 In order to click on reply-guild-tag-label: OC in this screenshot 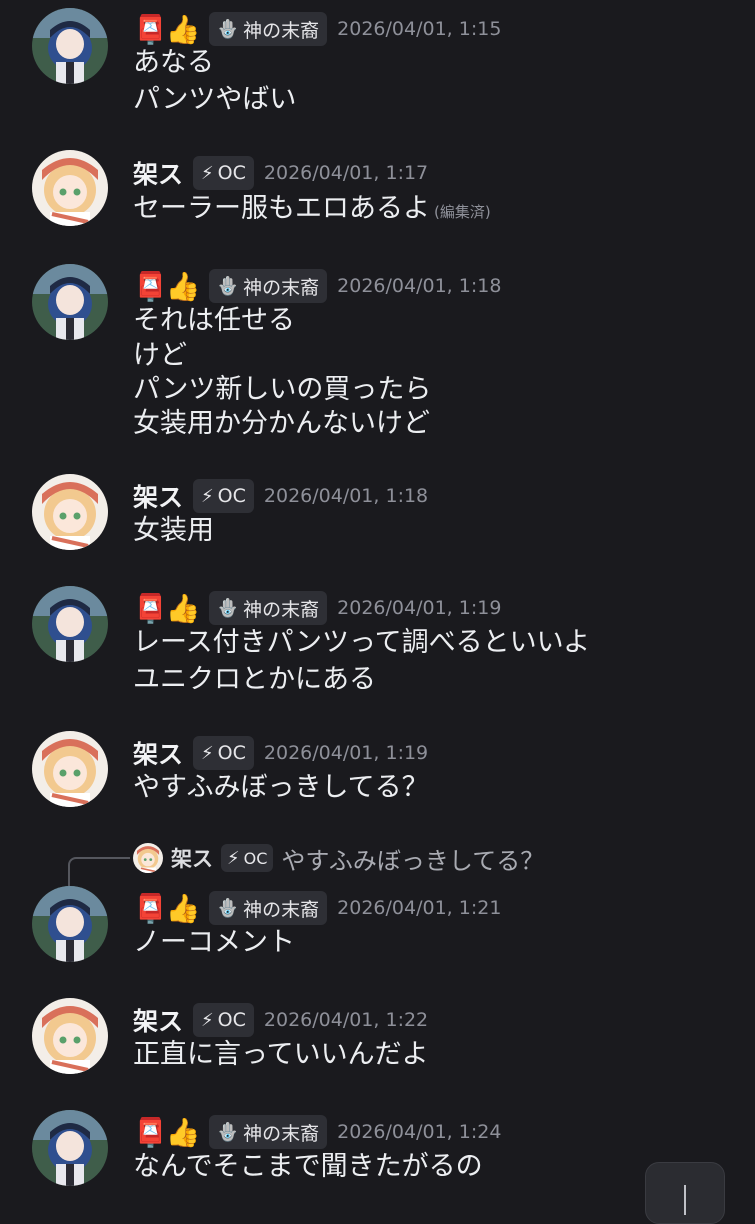, I will do `click(255, 858)`.